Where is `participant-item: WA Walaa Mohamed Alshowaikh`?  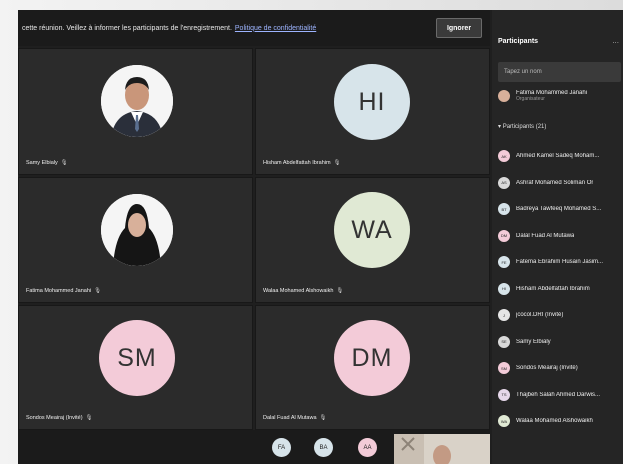
participant-item: WA Walaa Mohamed Alshowaikh is located at coordinates (559, 421).